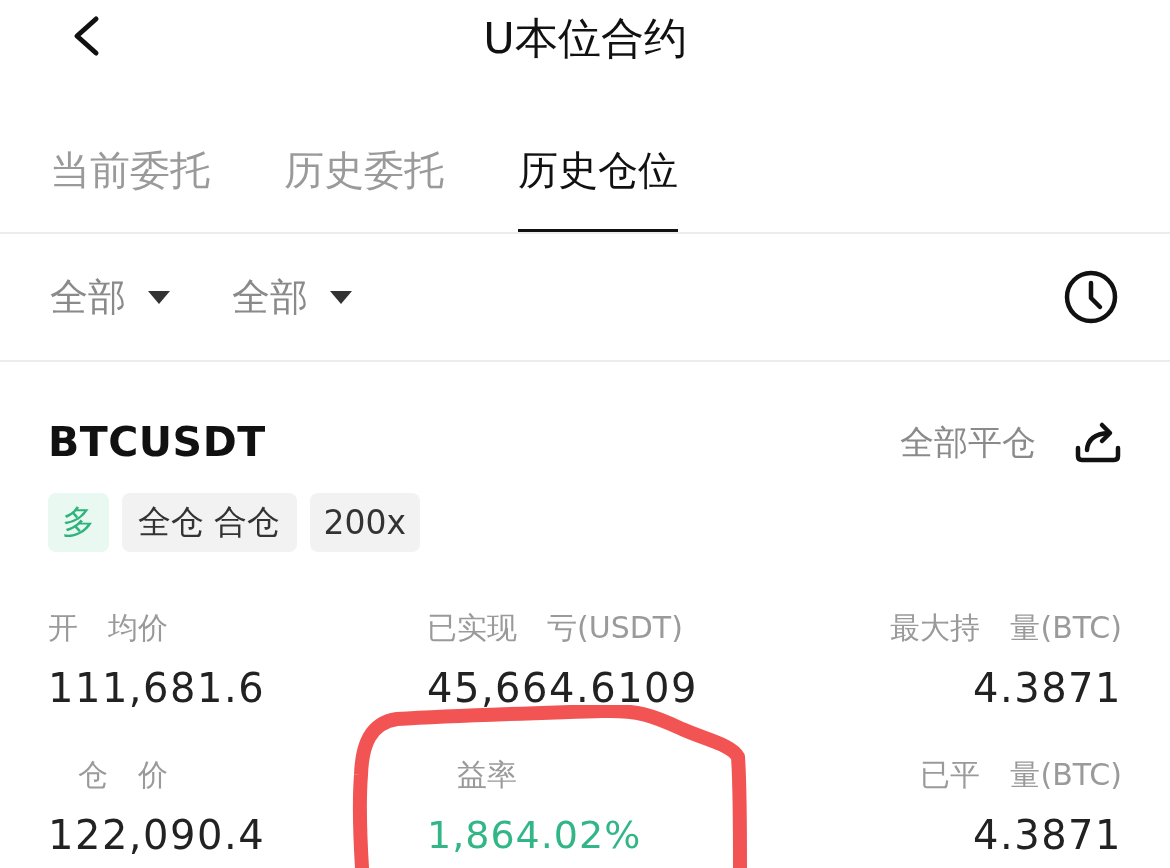 This screenshot has height=868, width=1170. Describe the element at coordinates (535, 835) in the screenshot. I see `metric-value: 1,864.02%` at that location.